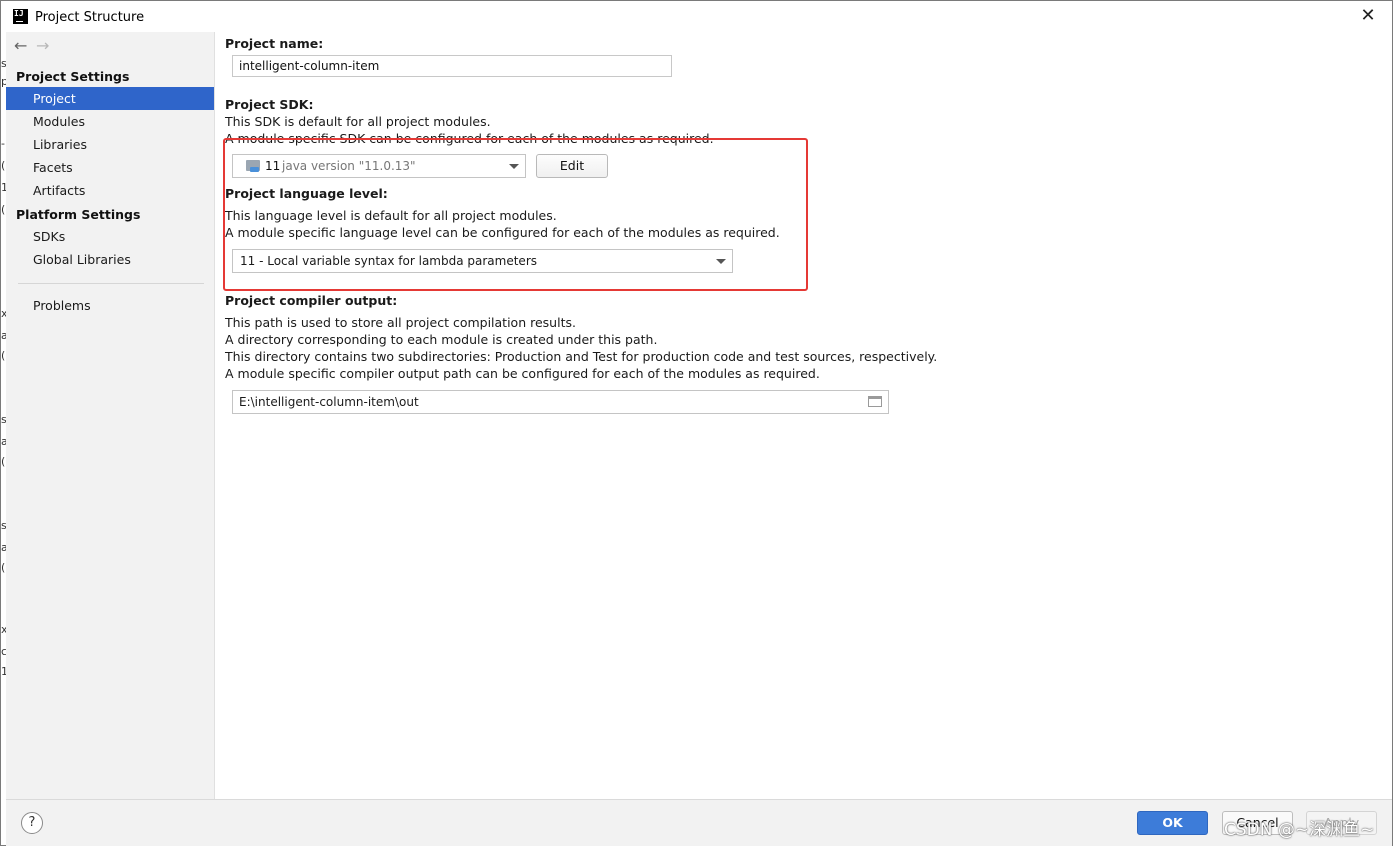  What do you see at coordinates (1172, 823) in the screenshot?
I see `ok-button: OK` at bounding box center [1172, 823].